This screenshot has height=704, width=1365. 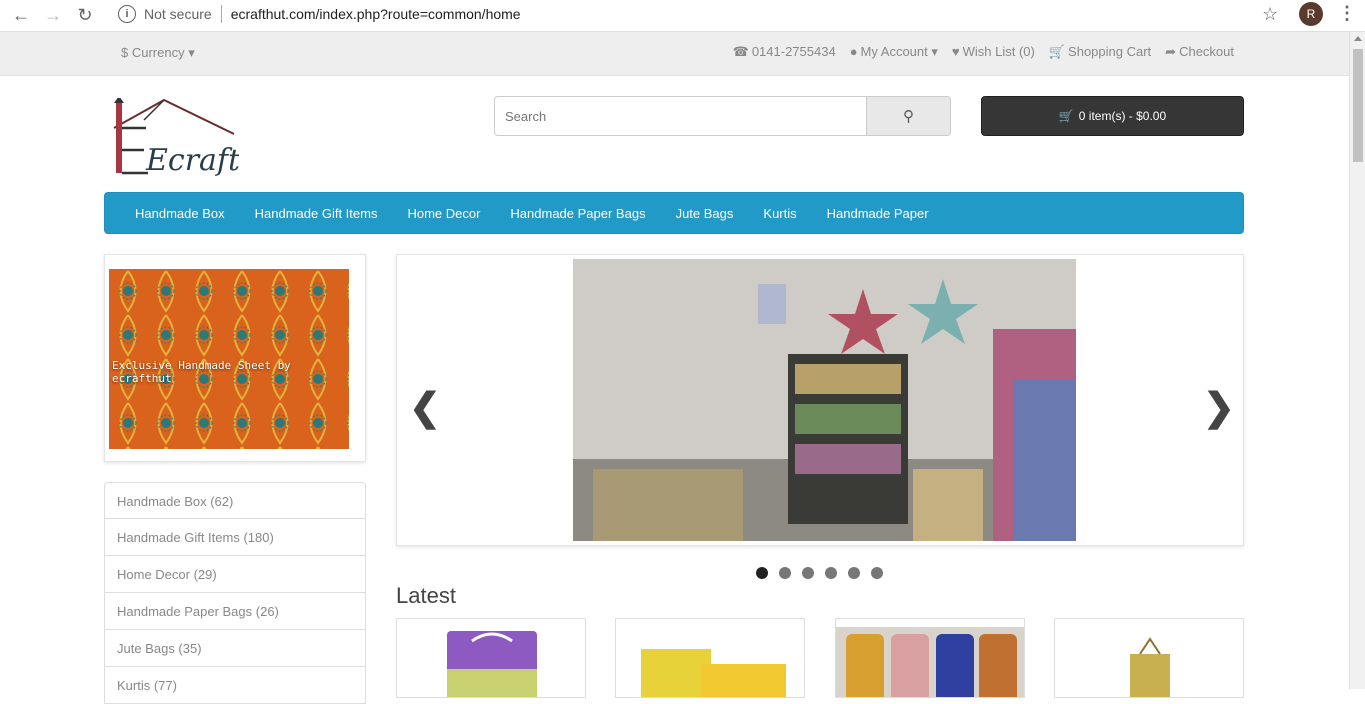 I want to click on profile-avatar: R, so click(x=1311, y=14).